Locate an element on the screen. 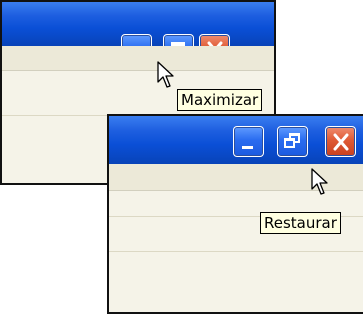 The width and height of the screenshot is (363, 314). restore-icon is located at coordinates (289, 143).